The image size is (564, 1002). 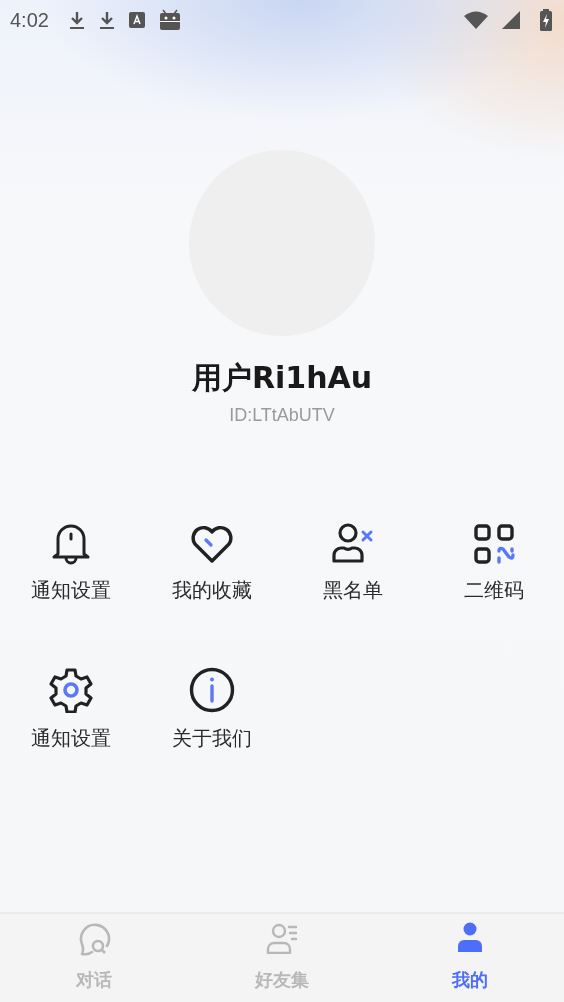 What do you see at coordinates (470, 937) in the screenshot?
I see `person-icon` at bounding box center [470, 937].